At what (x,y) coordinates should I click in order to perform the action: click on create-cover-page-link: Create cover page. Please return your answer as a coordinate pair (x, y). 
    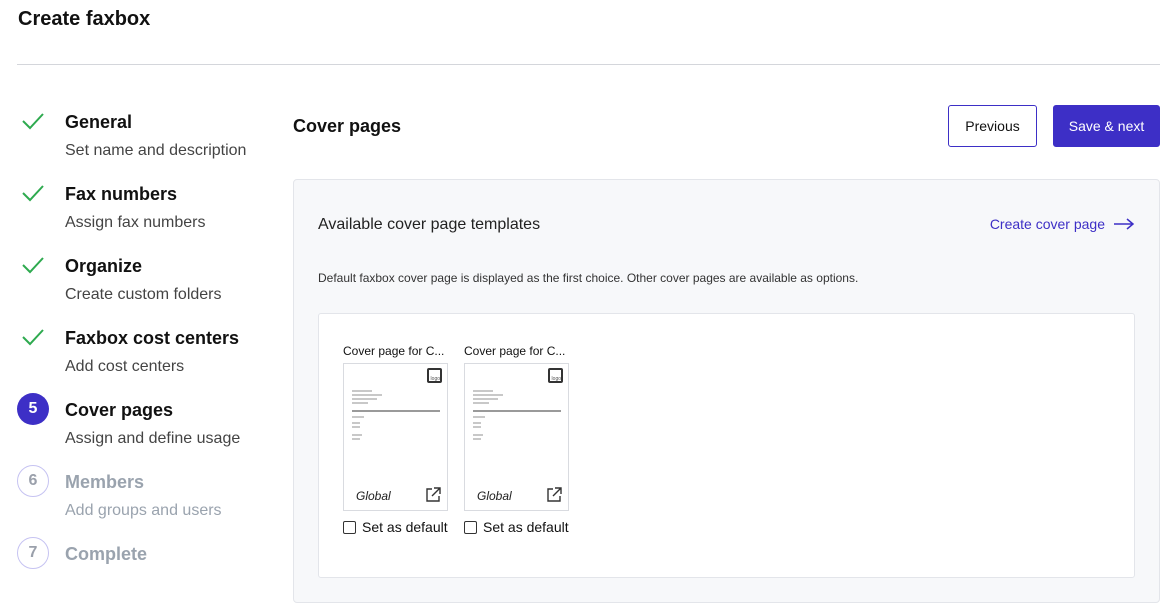
    Looking at the image, I should click on (1062, 224).